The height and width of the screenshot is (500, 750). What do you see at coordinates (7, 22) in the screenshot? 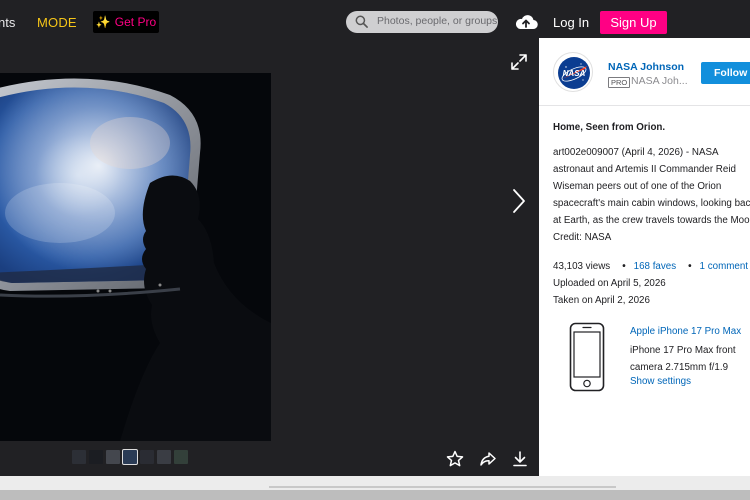
I see `nav-item-events: nts` at bounding box center [7, 22].